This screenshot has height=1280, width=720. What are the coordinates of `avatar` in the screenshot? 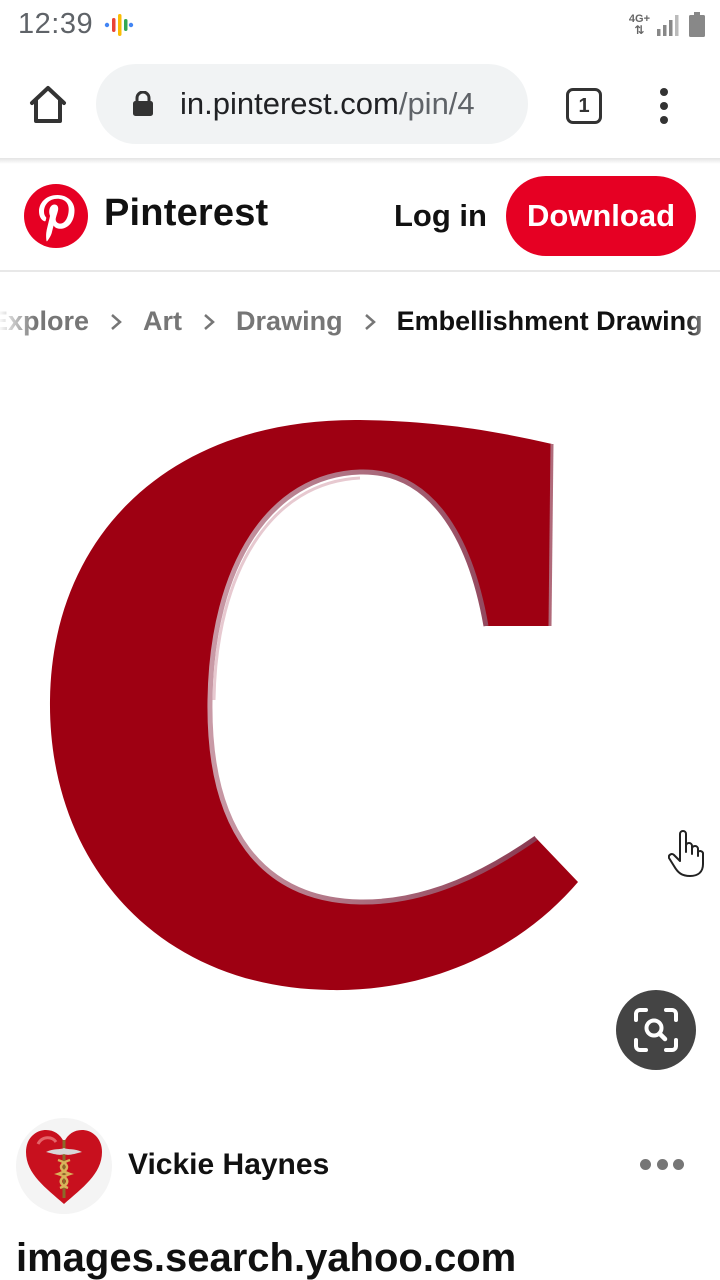 It's located at (64, 1166).